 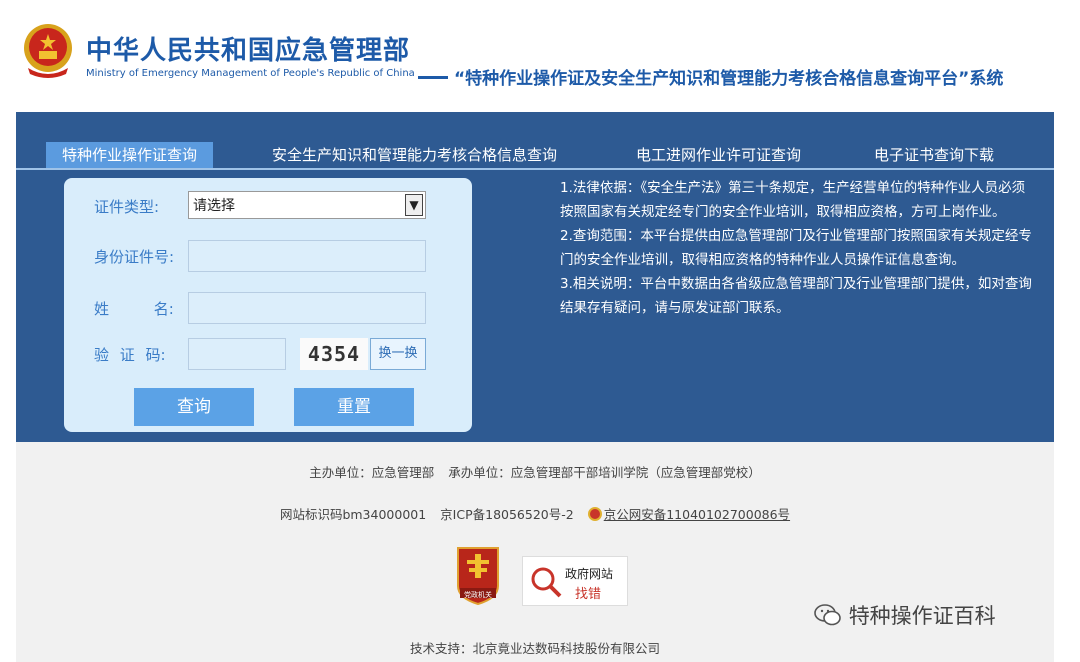 I want to click on footer-sponsor-line: 主办单位：应急管理部 承办单位：应急管理部干部培训学院（应急管理部党校）, so click(x=535, y=471).